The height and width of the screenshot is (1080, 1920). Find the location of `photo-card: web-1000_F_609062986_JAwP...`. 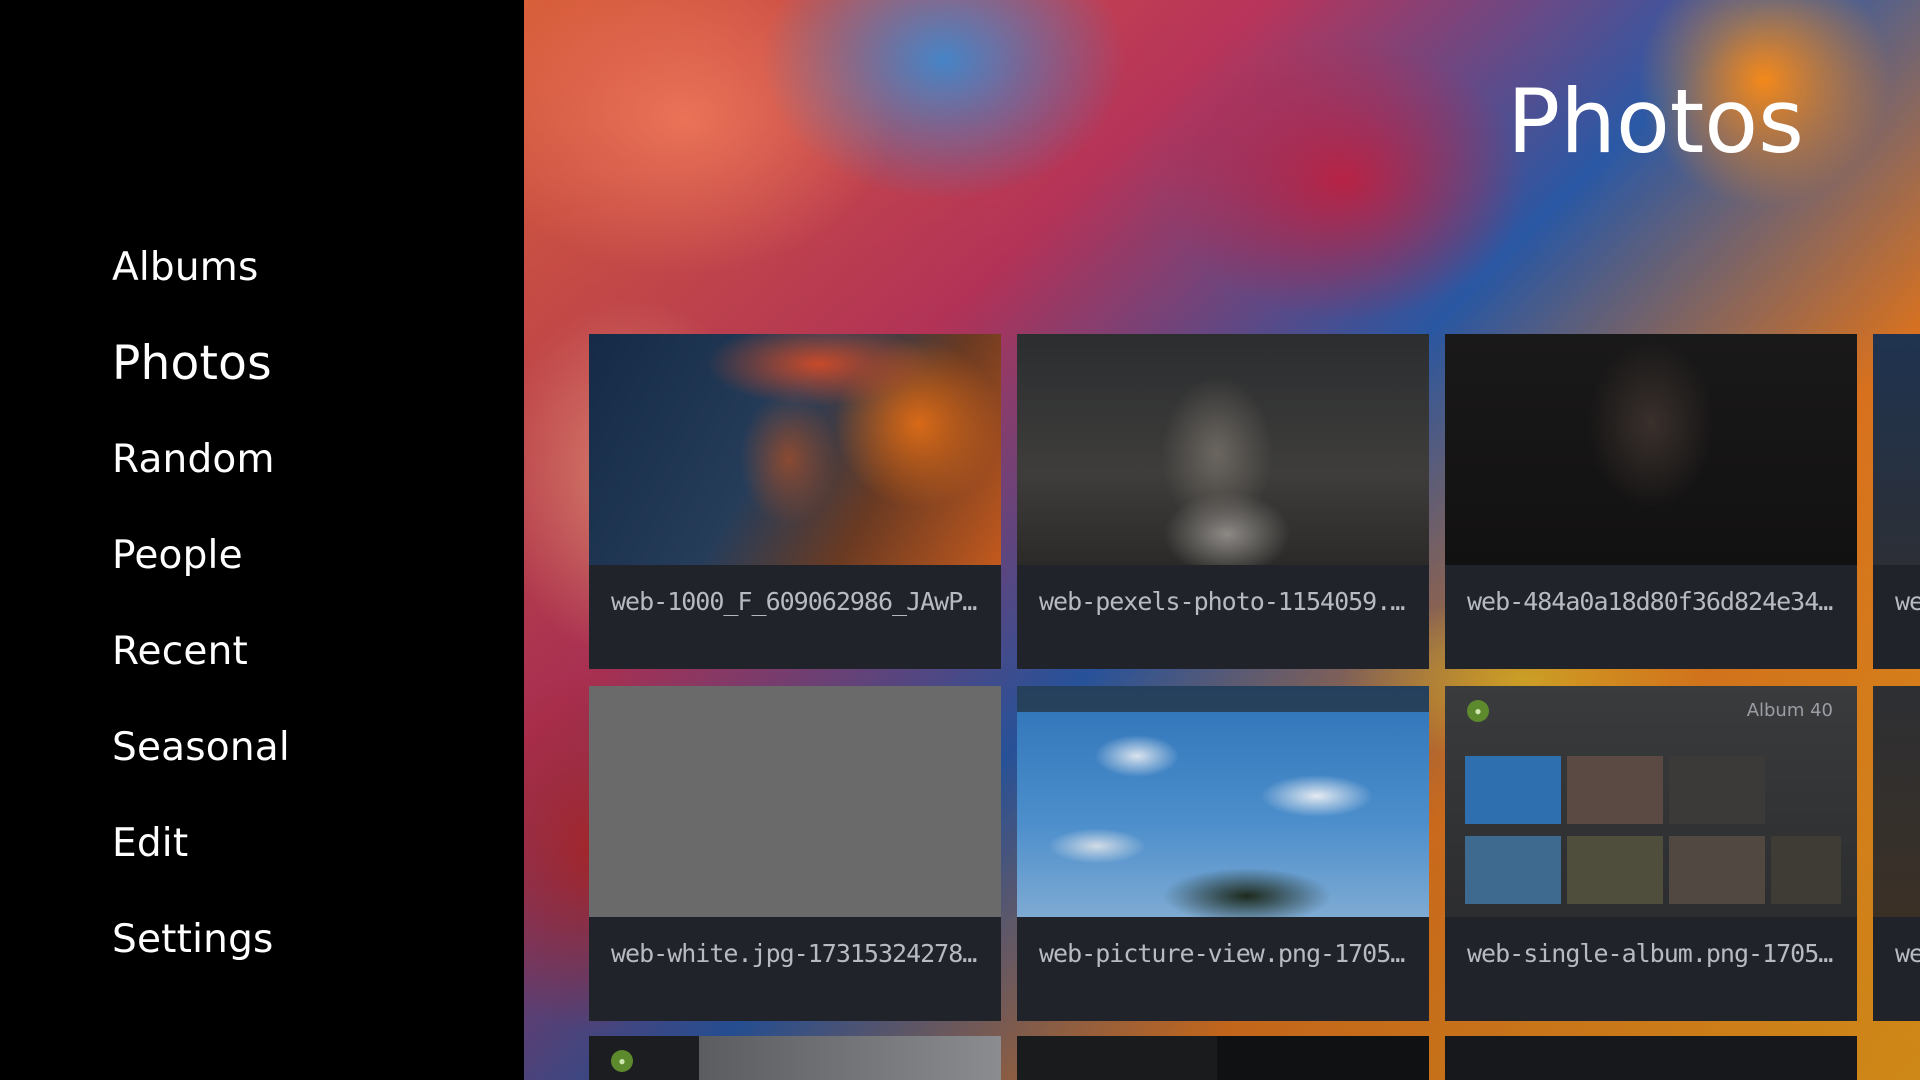

photo-card: web-1000_F_609062986_JAwP... is located at coordinates (795, 501).